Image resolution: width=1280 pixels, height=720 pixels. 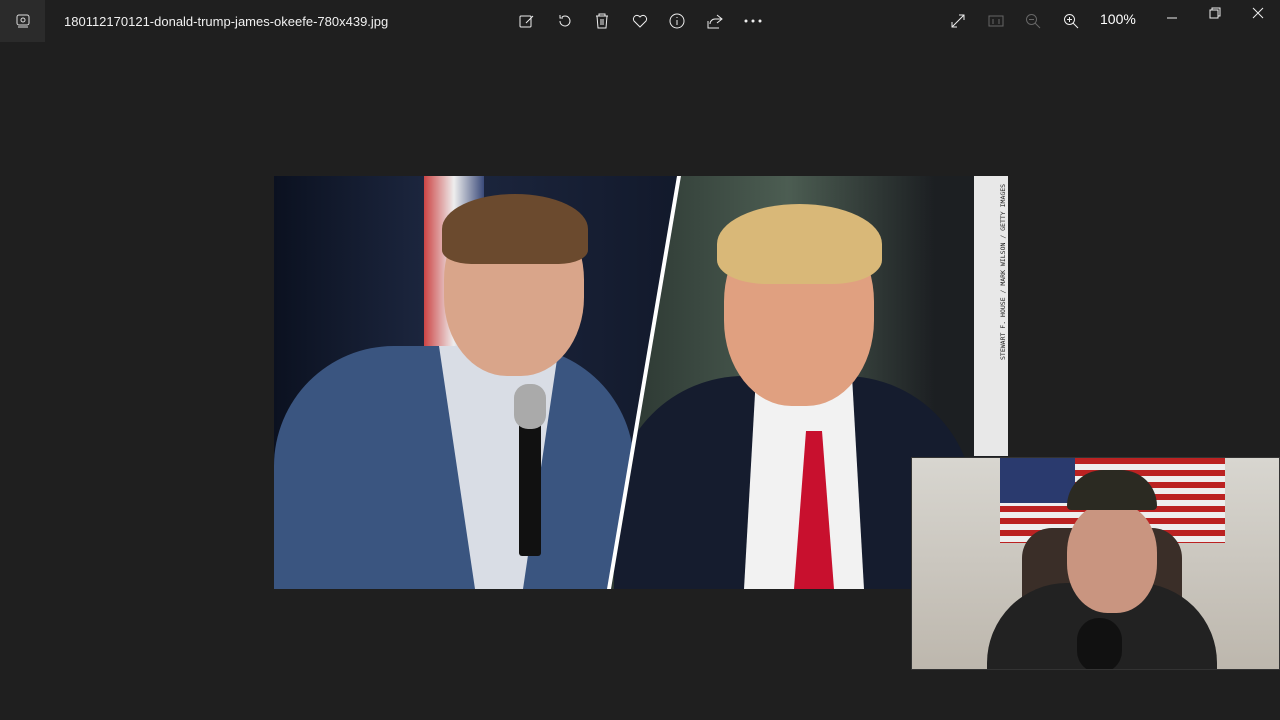 What do you see at coordinates (1172, 13) in the screenshot?
I see `minimize-button` at bounding box center [1172, 13].